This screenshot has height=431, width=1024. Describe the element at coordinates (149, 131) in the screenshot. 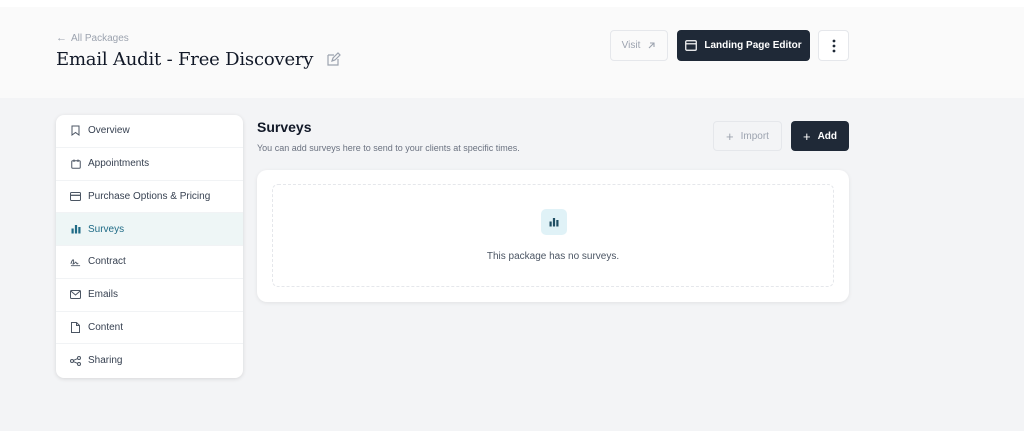

I see `sidebar-item-overview: Overview` at that location.